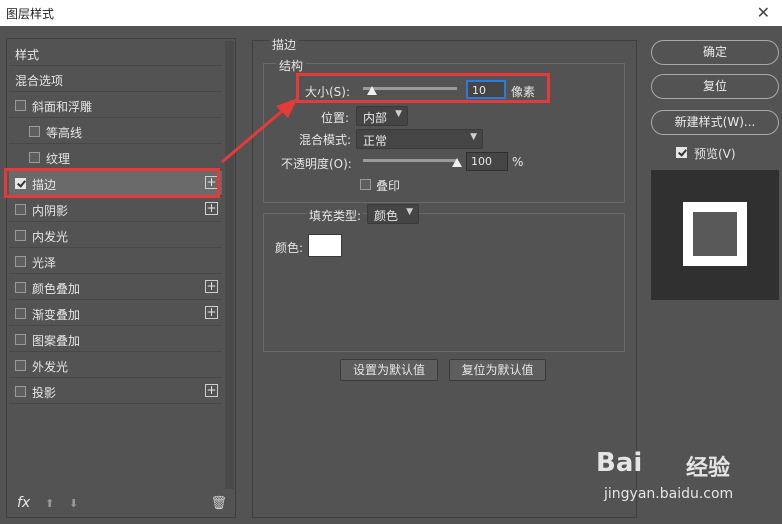 Image resolution: width=782 pixels, height=524 pixels. I want to click on baidu-watermark: Bai 经验 jingyan.baidu.com, so click(686, 478).